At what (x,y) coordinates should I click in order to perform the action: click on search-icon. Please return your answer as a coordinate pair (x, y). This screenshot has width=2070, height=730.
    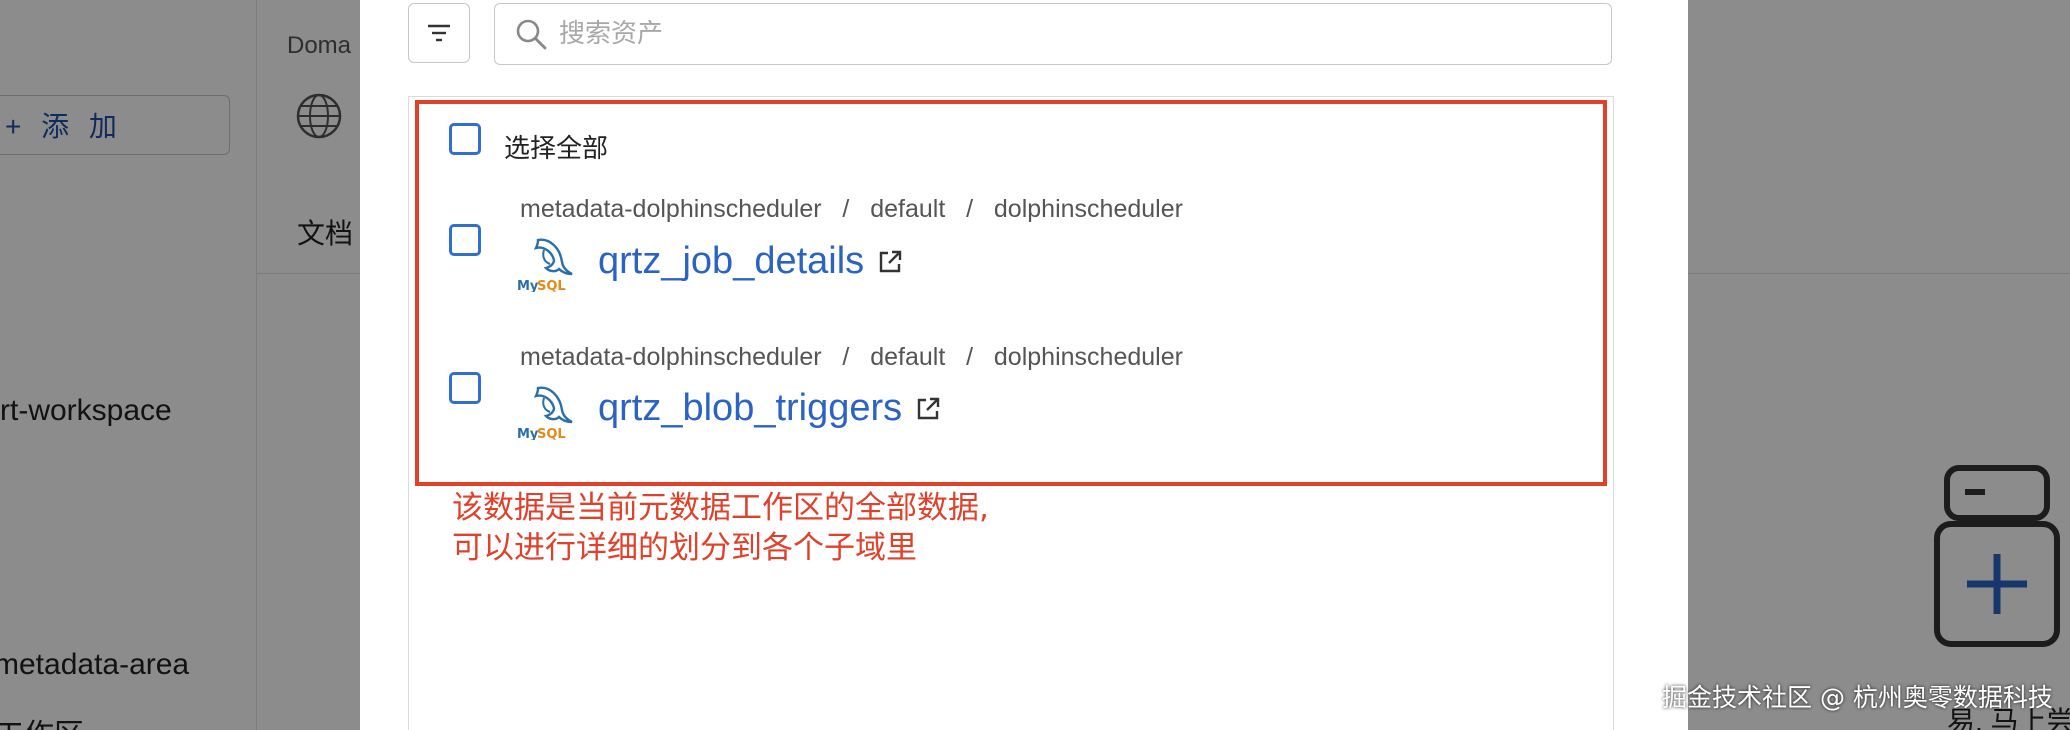
    Looking at the image, I should click on (531, 34).